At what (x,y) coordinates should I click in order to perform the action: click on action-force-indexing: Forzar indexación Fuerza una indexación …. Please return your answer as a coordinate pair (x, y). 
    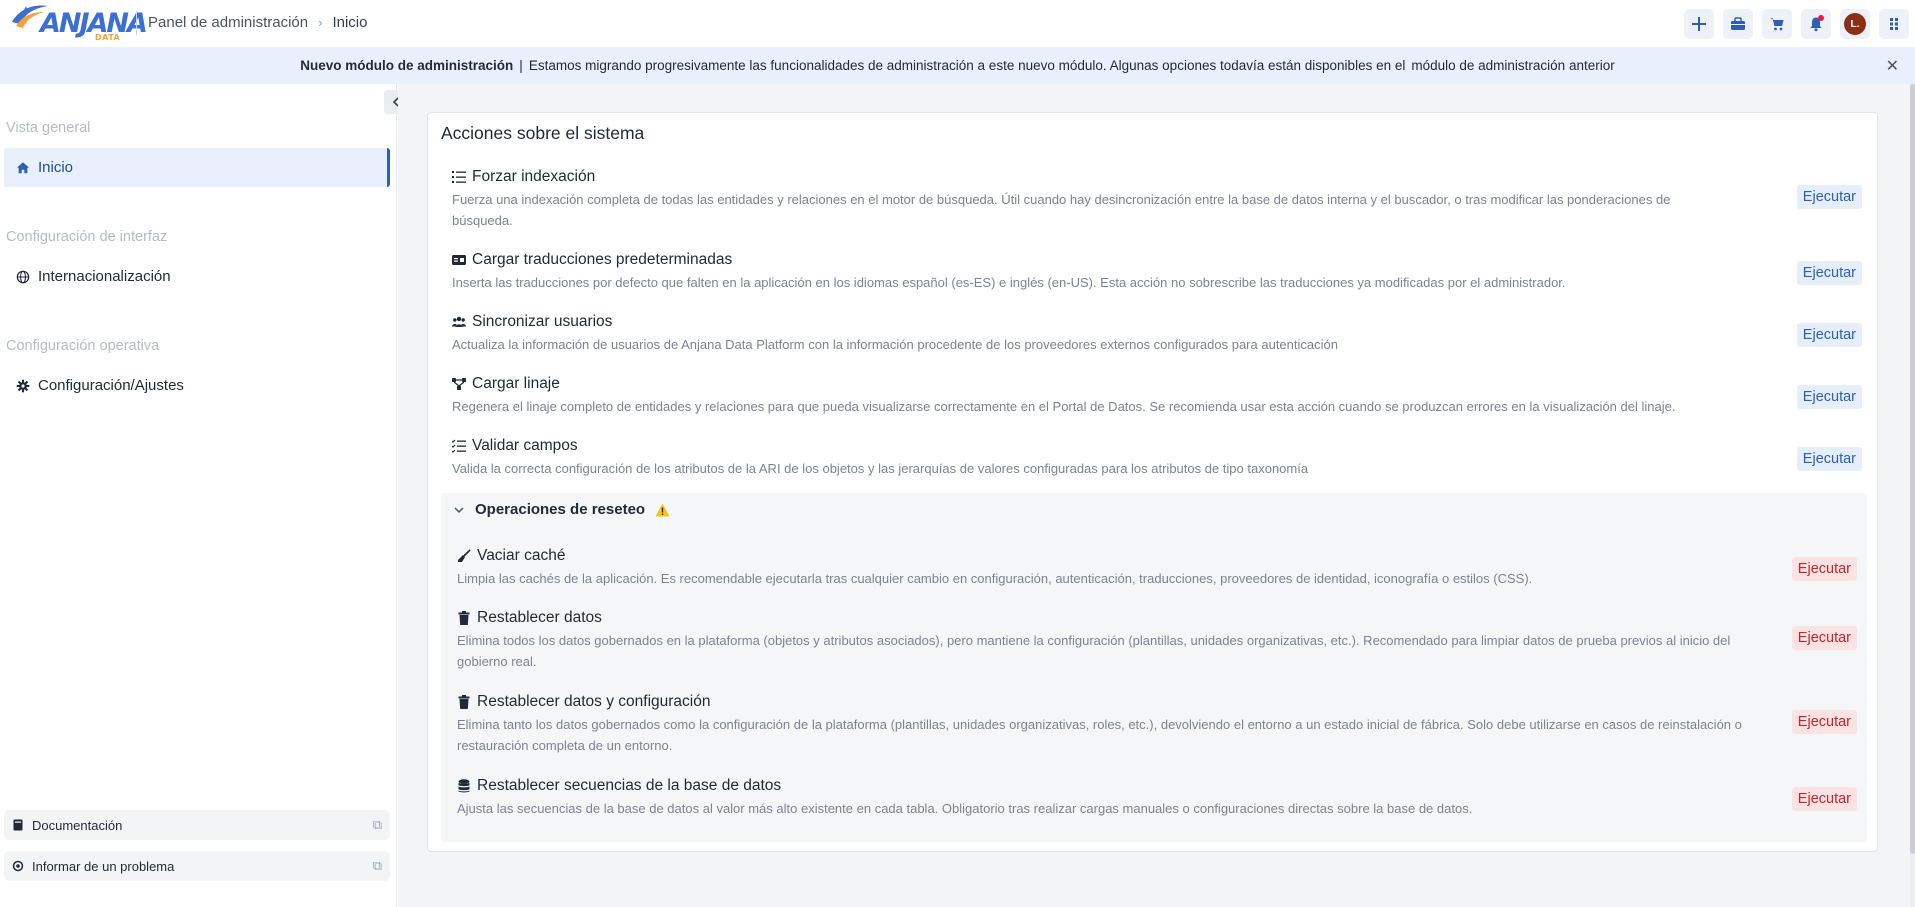
    Looking at the image, I should click on (1157, 199).